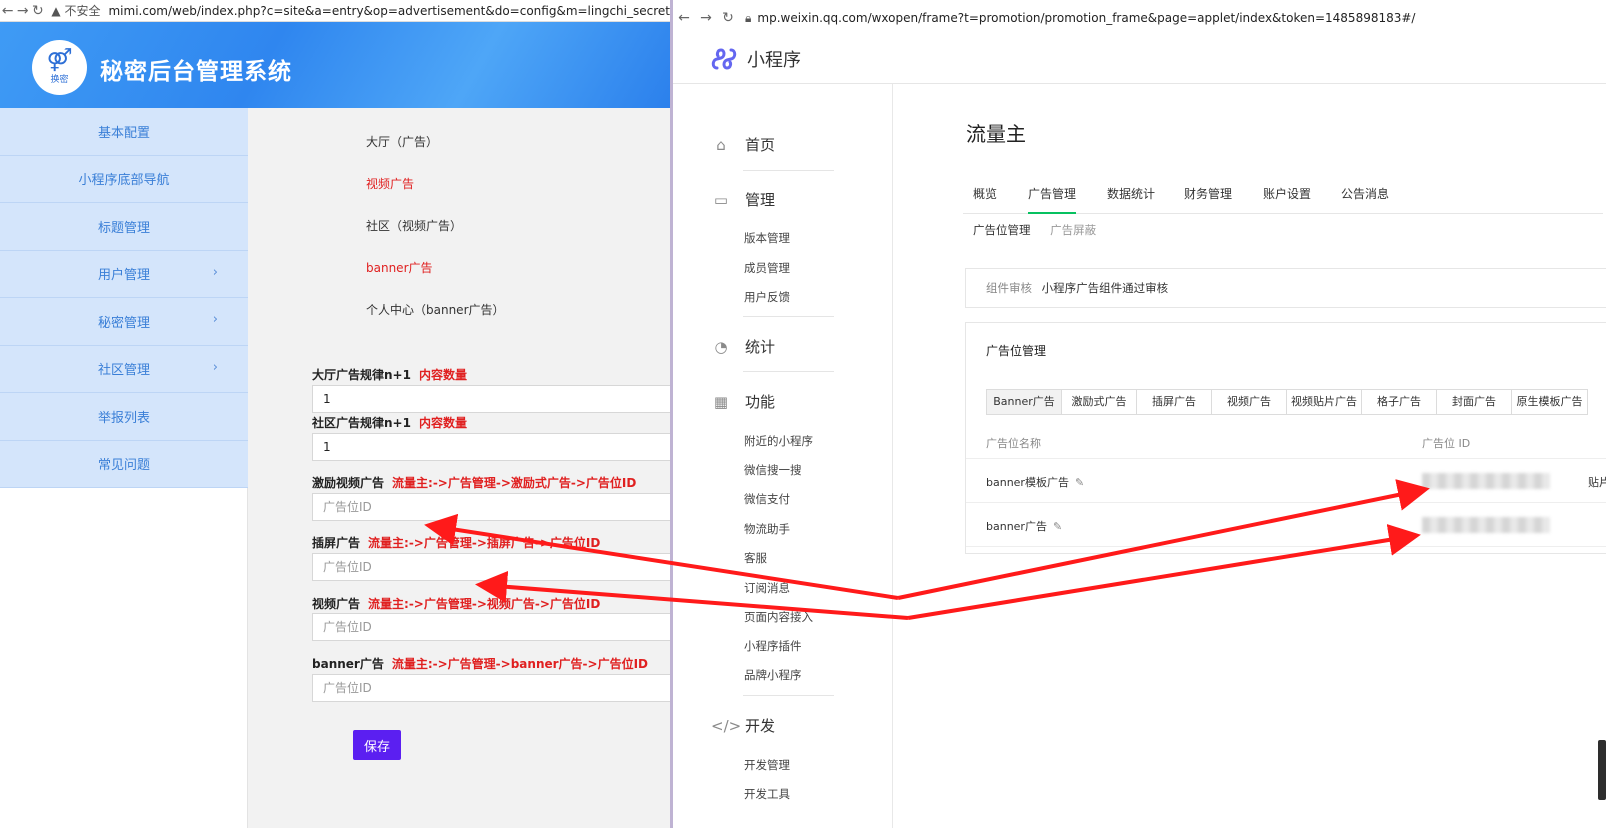  What do you see at coordinates (1486, 525) in the screenshot?
I see `blurred-slot-id` at bounding box center [1486, 525].